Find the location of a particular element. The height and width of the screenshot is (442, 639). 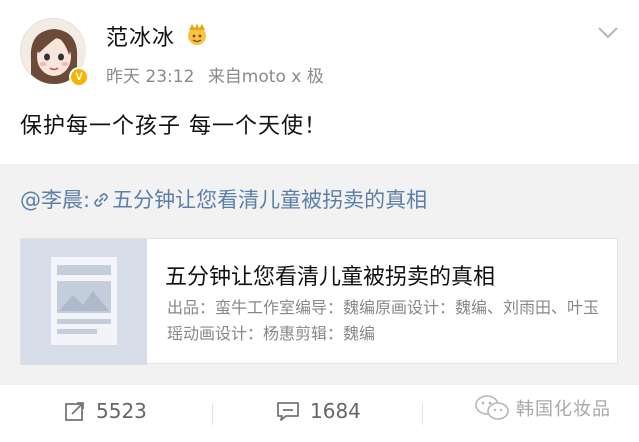

repost-count: 5523 is located at coordinates (121, 411).